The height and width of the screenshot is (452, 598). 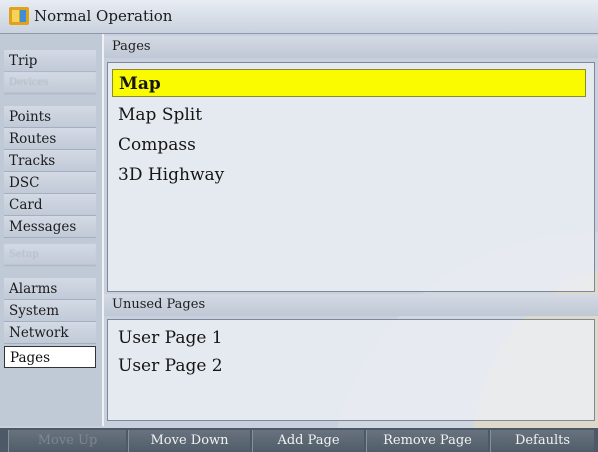 I want to click on list-item-map: Map, so click(x=349, y=83).